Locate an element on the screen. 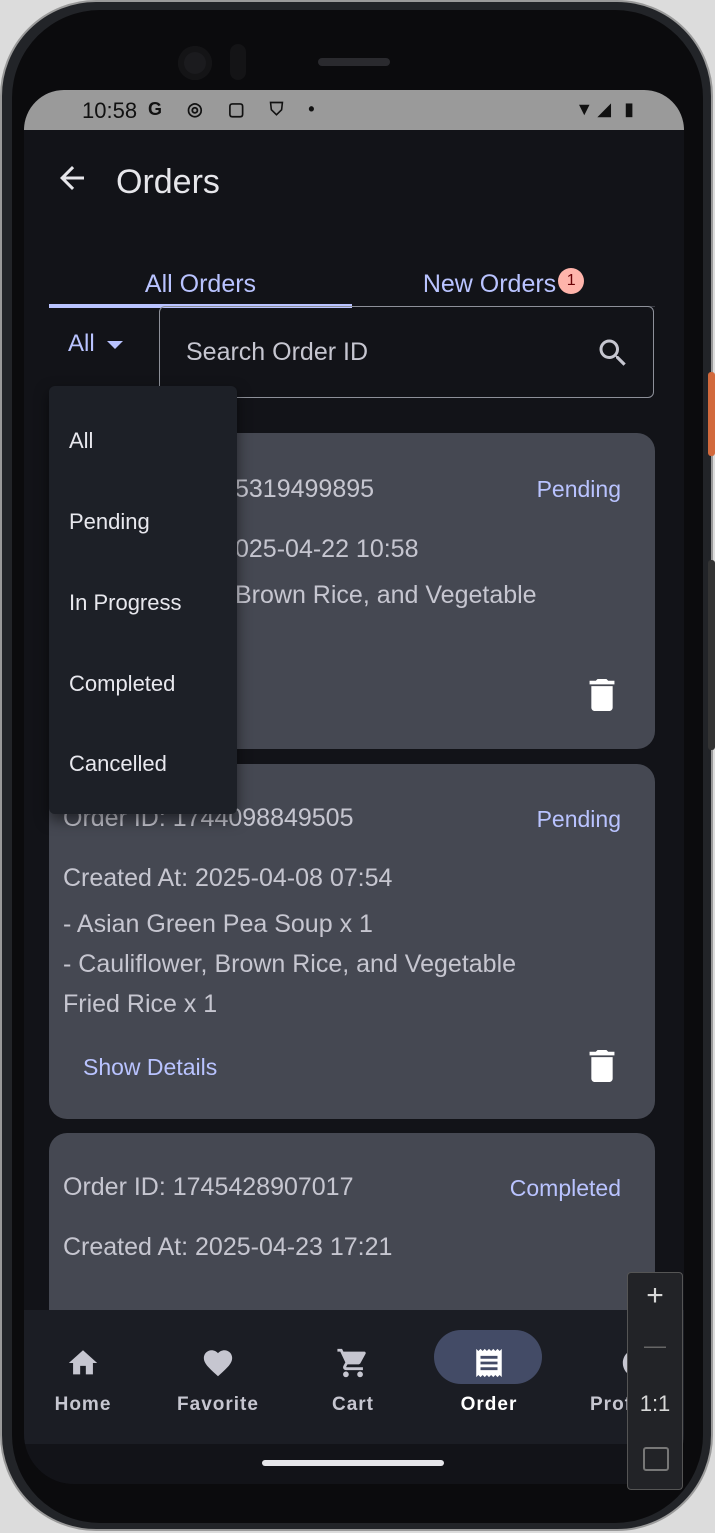 Image resolution: width=715 pixels, height=1533 pixels. nav-cart: Cart is located at coordinates (353, 1377).